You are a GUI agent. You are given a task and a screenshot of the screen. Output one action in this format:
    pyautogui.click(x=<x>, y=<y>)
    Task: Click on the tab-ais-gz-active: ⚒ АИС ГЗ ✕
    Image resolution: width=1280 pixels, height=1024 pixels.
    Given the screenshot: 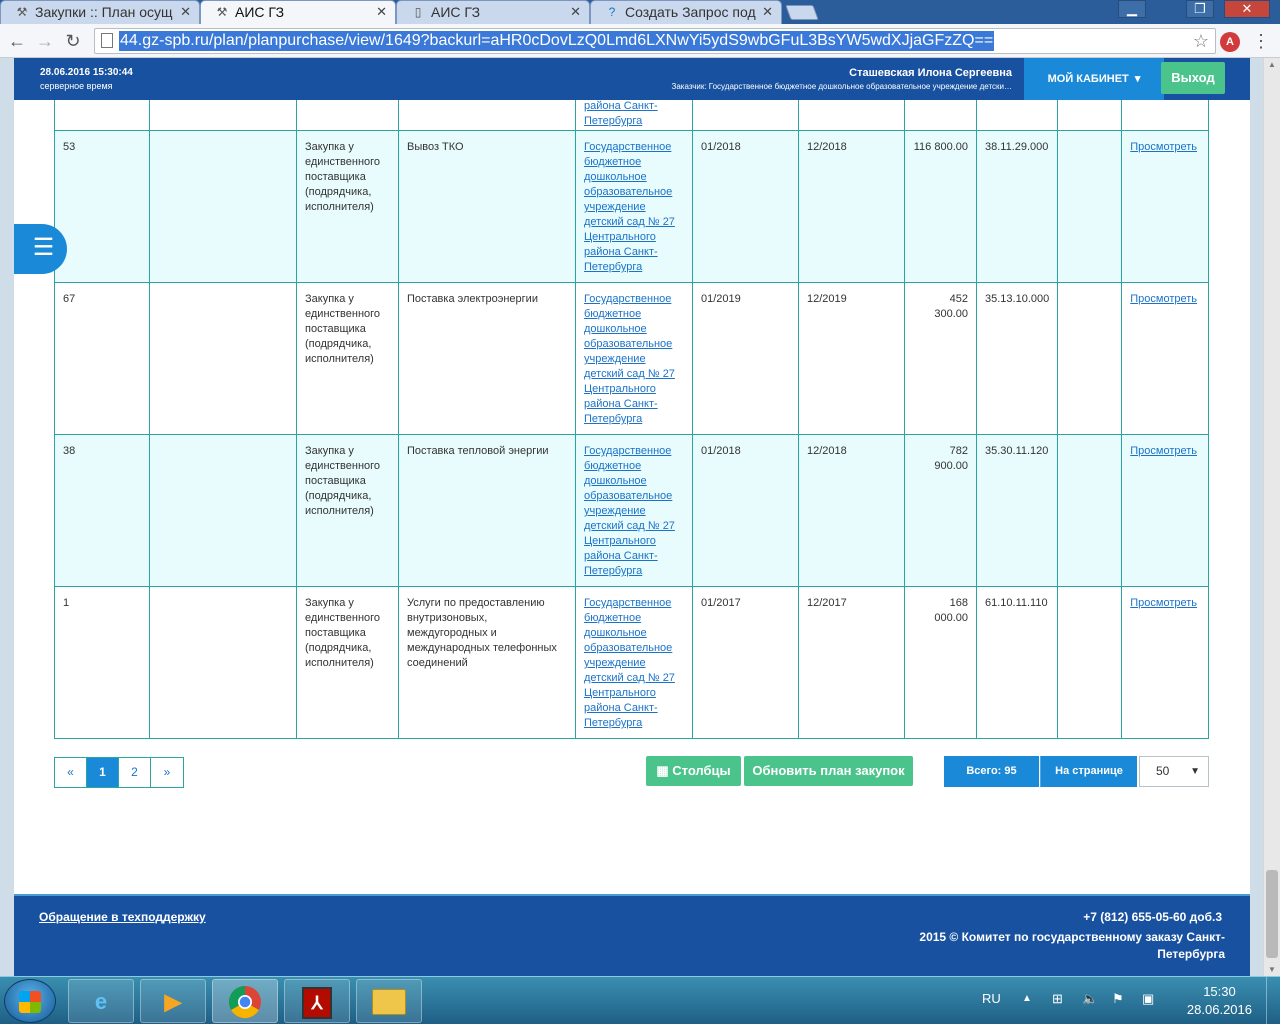 What is the action you would take?
    pyautogui.click(x=298, y=12)
    